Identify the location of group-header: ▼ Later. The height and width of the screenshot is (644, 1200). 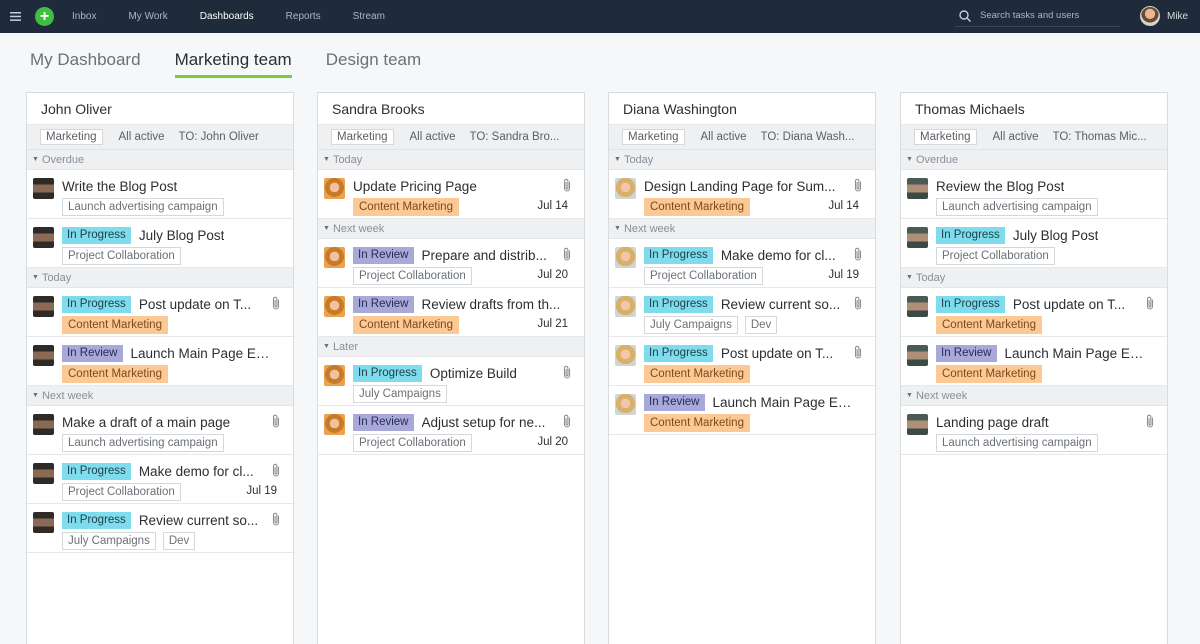
(451, 347).